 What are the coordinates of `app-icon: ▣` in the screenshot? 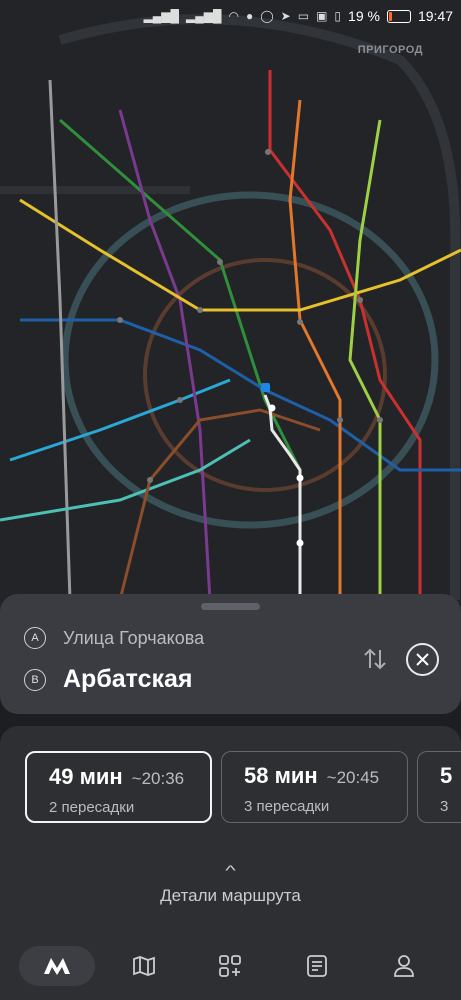 It's located at (322, 16).